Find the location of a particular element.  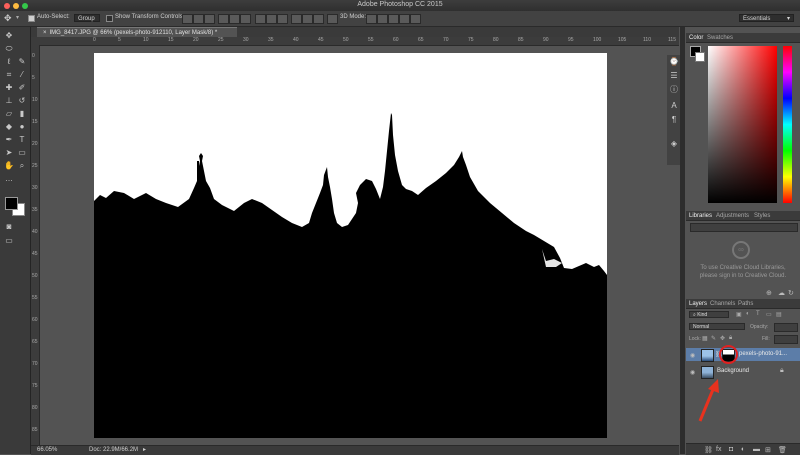

add-content-icon: ⊕ is located at coordinates (769, 293).